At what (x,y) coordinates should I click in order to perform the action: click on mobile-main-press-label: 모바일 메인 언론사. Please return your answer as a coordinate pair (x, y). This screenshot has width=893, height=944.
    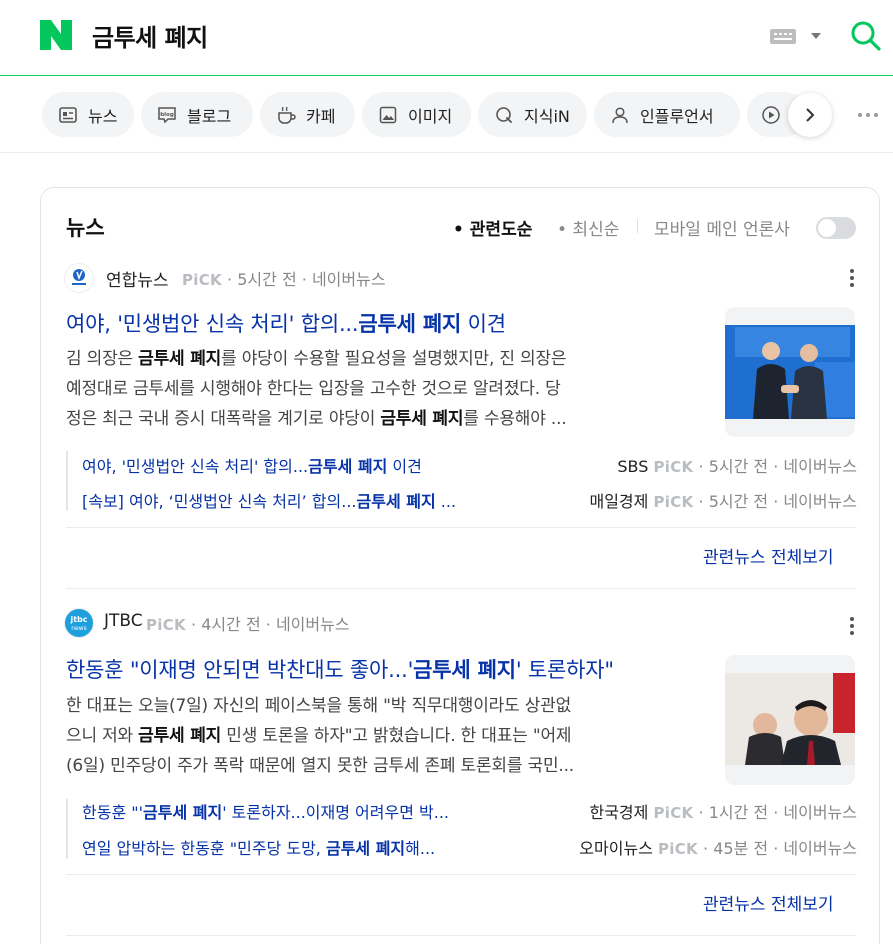
    Looking at the image, I should click on (722, 230).